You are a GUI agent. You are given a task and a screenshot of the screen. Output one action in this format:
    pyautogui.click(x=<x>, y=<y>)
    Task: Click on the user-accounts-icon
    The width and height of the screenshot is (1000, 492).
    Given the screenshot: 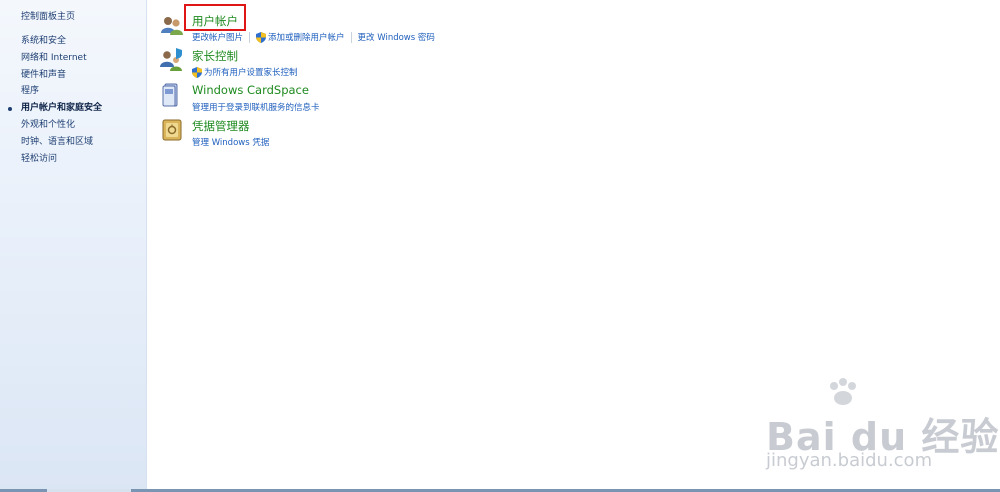 What is the action you would take?
    pyautogui.click(x=172, y=25)
    